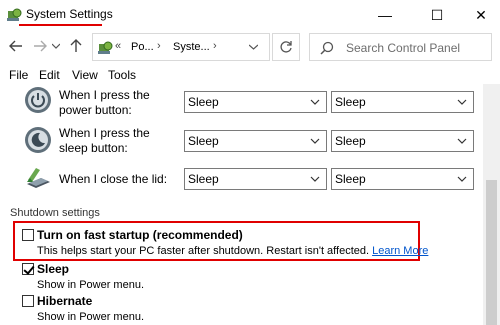 The height and width of the screenshot is (325, 500). I want to click on menu-tools: Tools, so click(122, 75).